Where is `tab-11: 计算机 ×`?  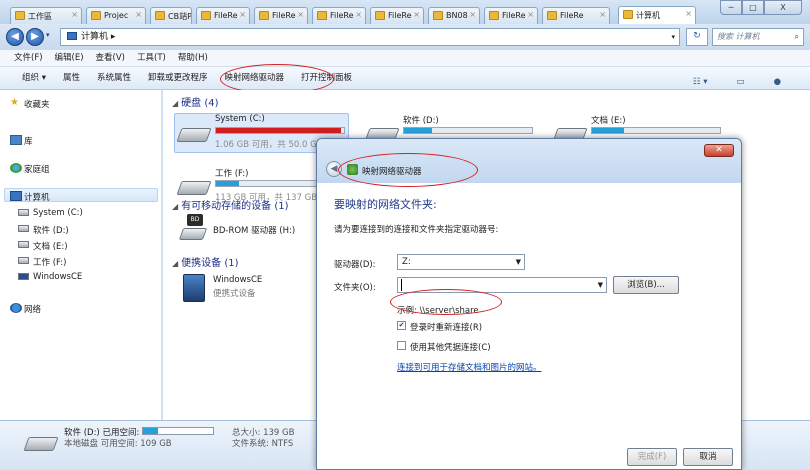
tab-11: 计算机 × is located at coordinates (657, 15).